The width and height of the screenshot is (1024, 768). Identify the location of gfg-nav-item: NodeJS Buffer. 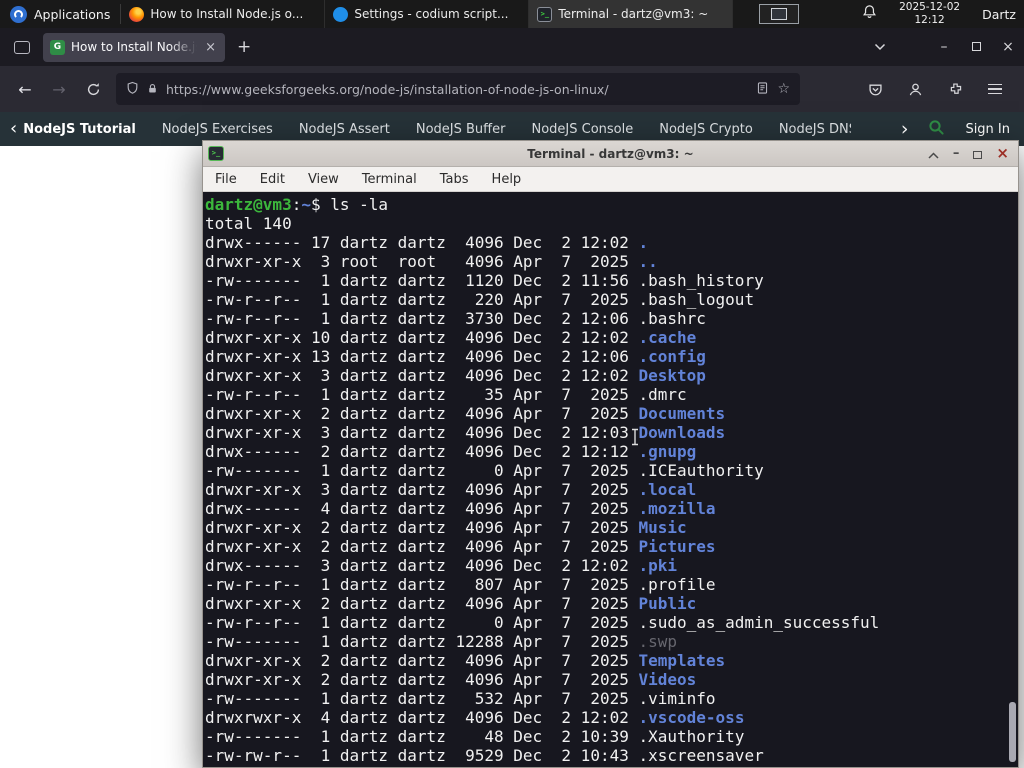
(461, 129).